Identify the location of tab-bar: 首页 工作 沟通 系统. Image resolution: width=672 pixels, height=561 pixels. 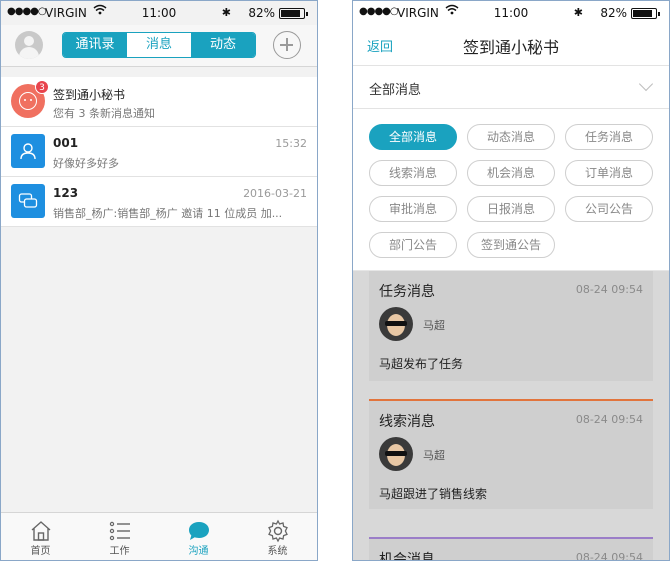
(159, 536).